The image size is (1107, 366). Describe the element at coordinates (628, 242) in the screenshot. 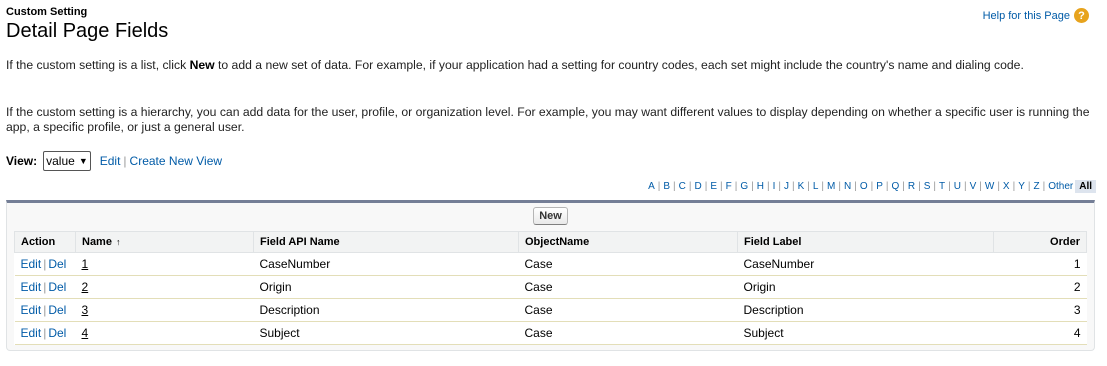

I see `col-object-name: ObjectName` at that location.